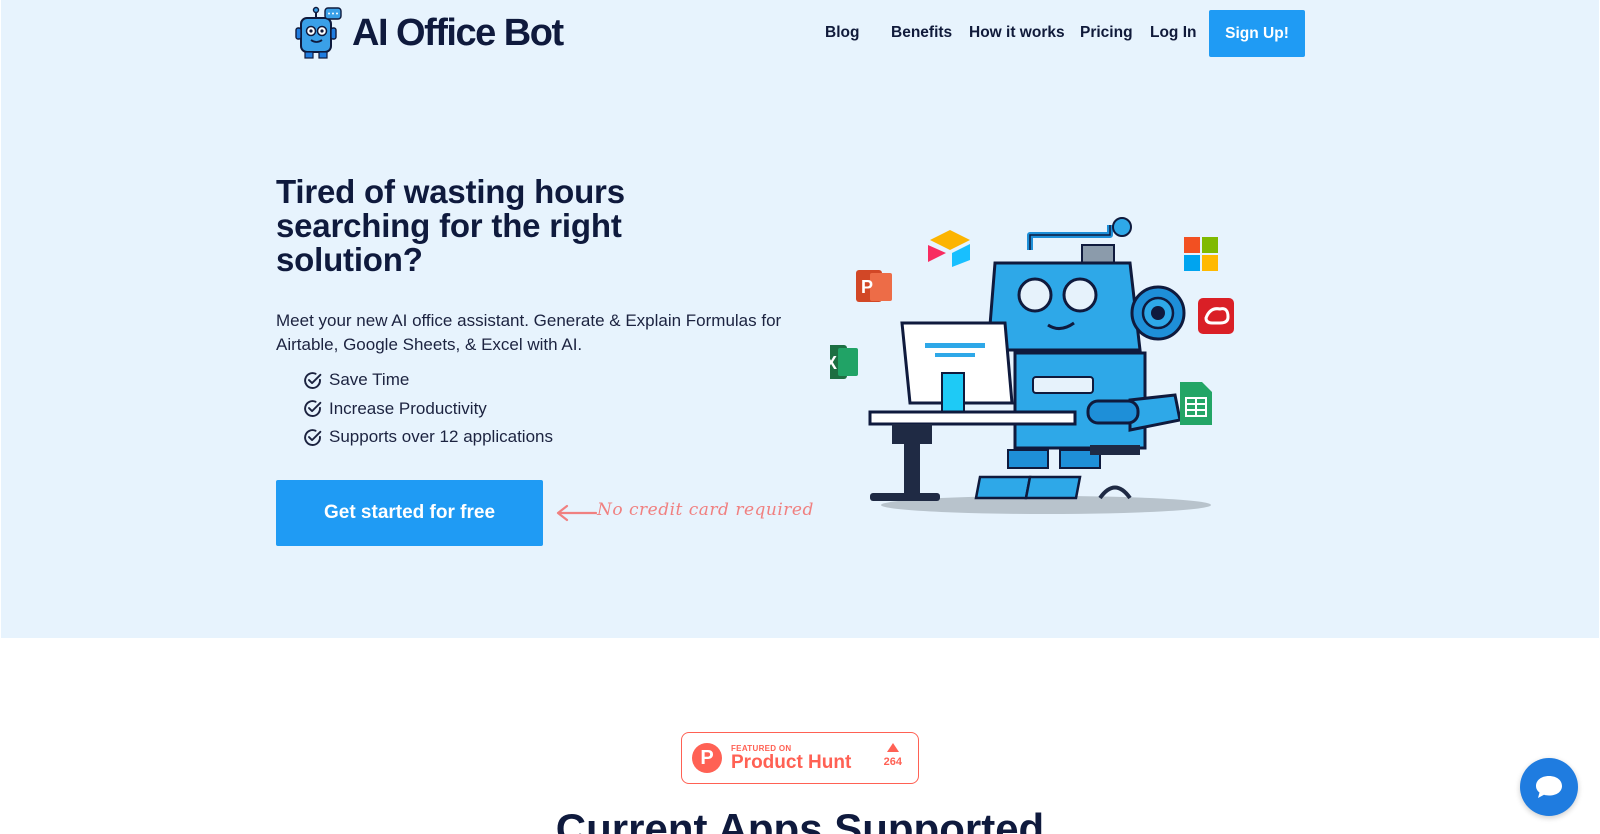 The width and height of the screenshot is (1600, 834). I want to click on arrow-left-icon, so click(577, 513).